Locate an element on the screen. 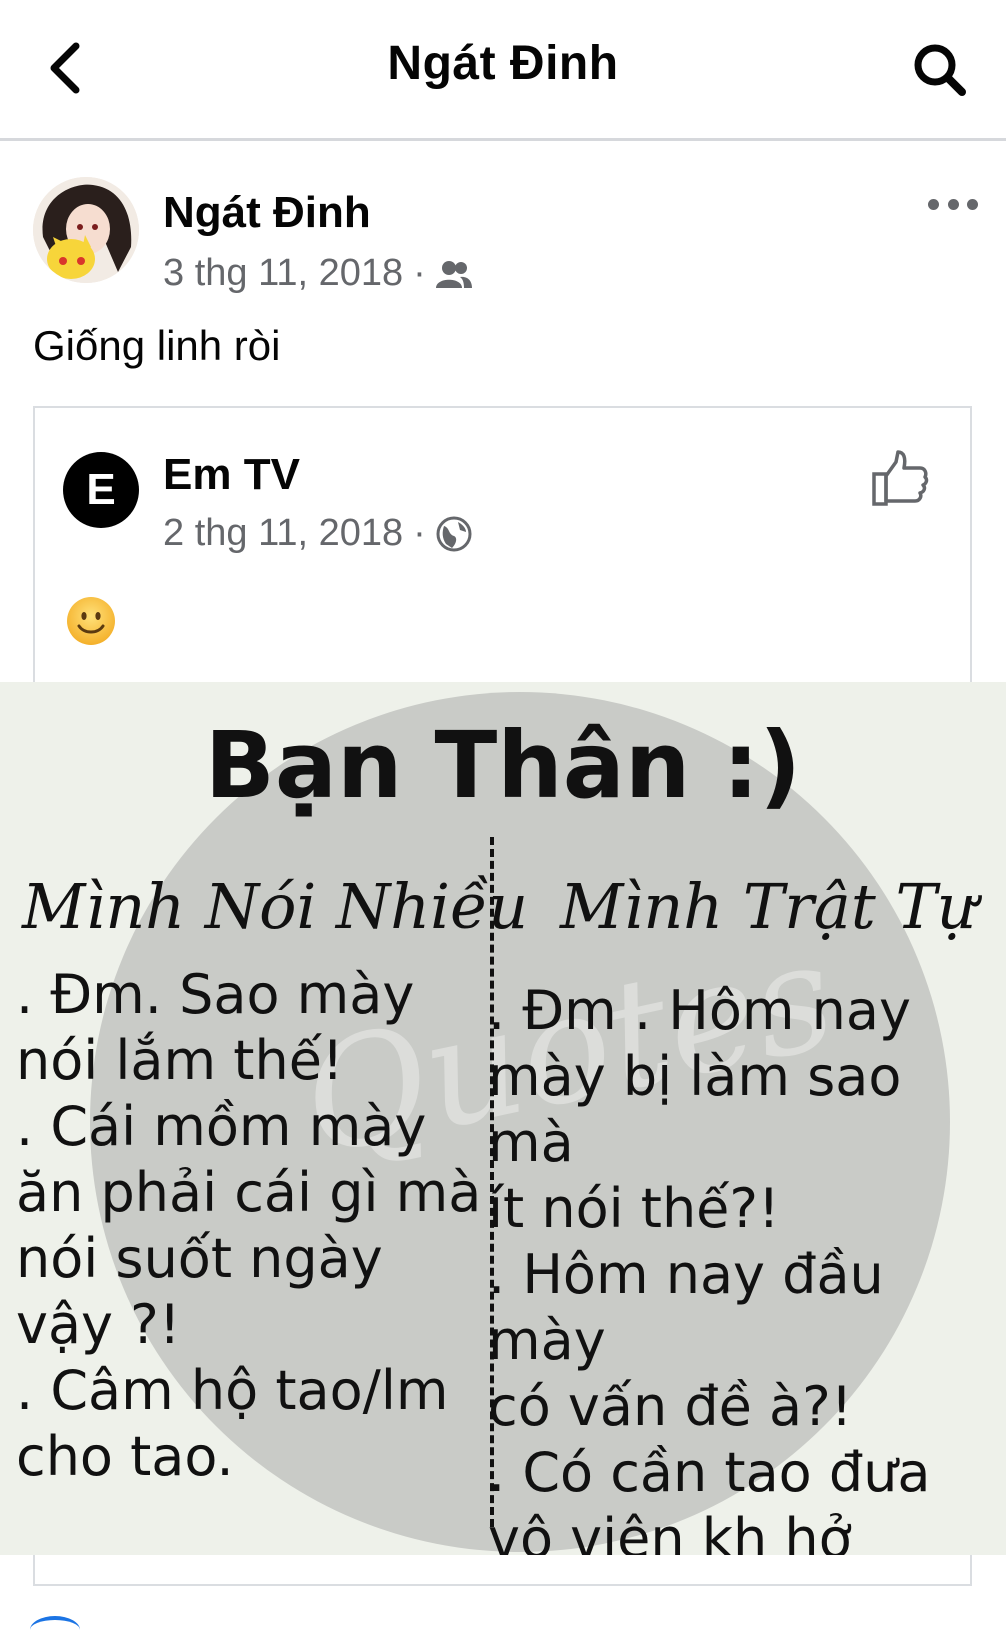 Image resolution: width=1006 pixels, height=1644 pixels. top-navigation-bar: Ngát Đinh is located at coordinates (503, 70).